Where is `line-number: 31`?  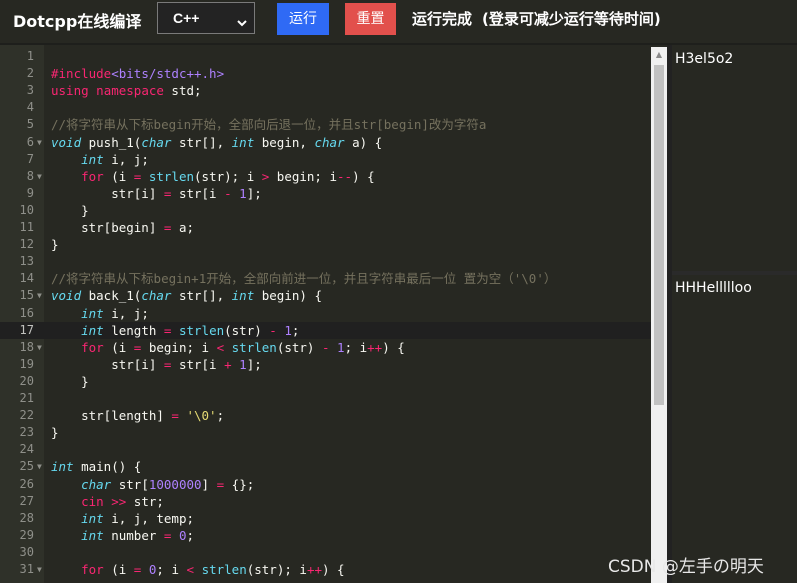
line-number: 31 is located at coordinates (26, 569).